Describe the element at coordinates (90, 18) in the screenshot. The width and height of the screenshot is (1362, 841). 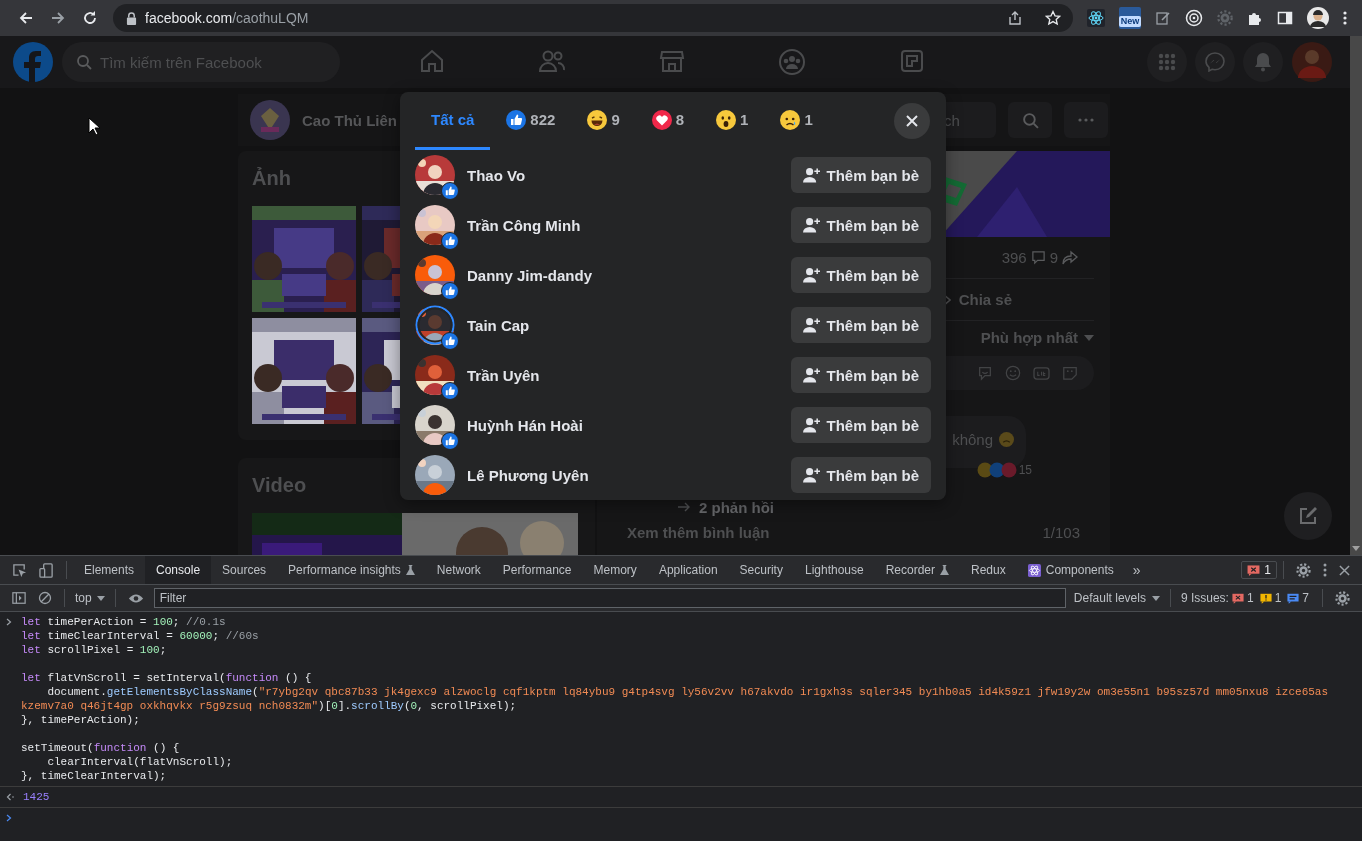
I see `reload-icon` at that location.